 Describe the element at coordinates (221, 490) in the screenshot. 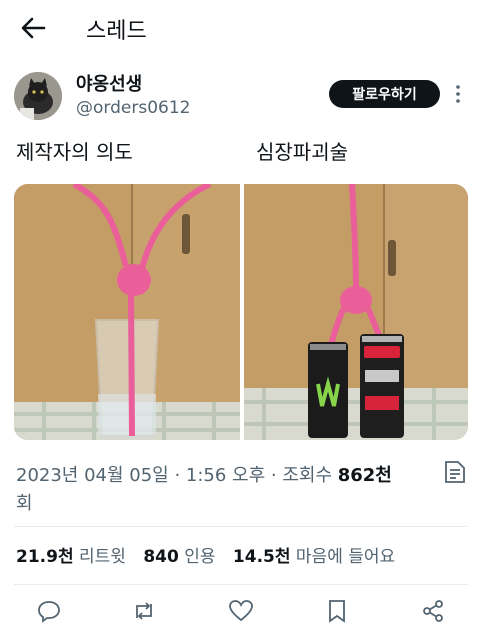

I see `tweet-meta: 2023년 04월 05일 · 1:56 오후 · 조회수 862천 회` at that location.